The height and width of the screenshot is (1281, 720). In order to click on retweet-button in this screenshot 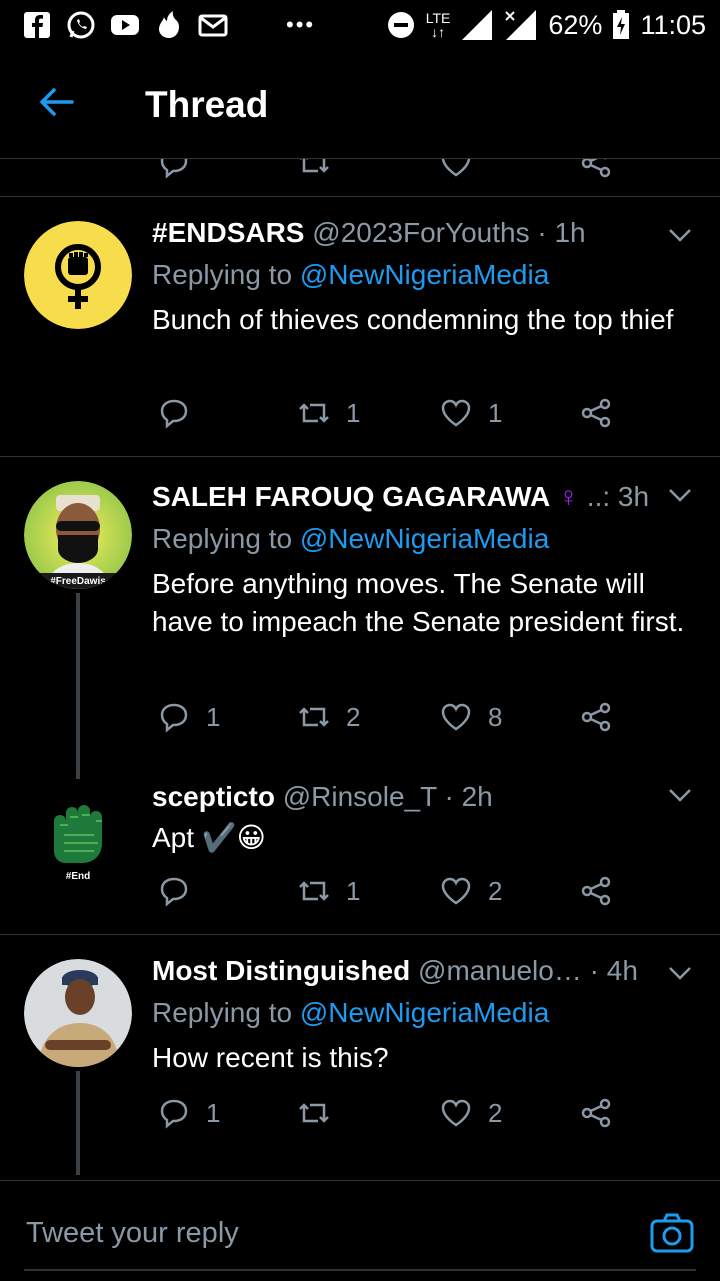, I will do `click(321, 1113)`.